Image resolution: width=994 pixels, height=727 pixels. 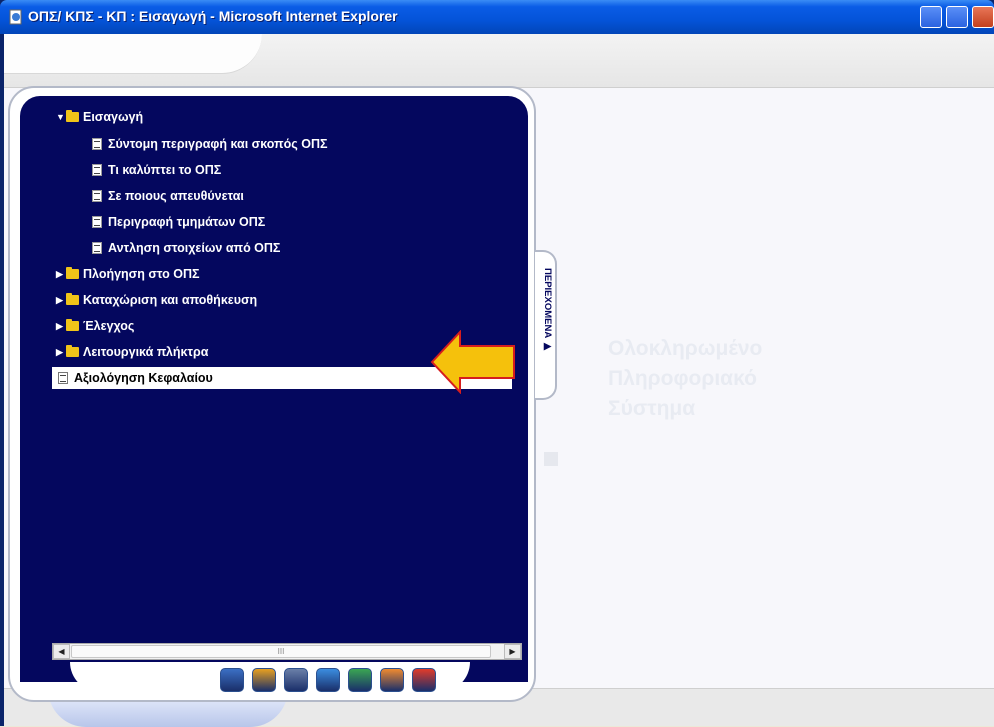 What do you see at coordinates (957, 17) in the screenshot?
I see `maximize-button` at bounding box center [957, 17].